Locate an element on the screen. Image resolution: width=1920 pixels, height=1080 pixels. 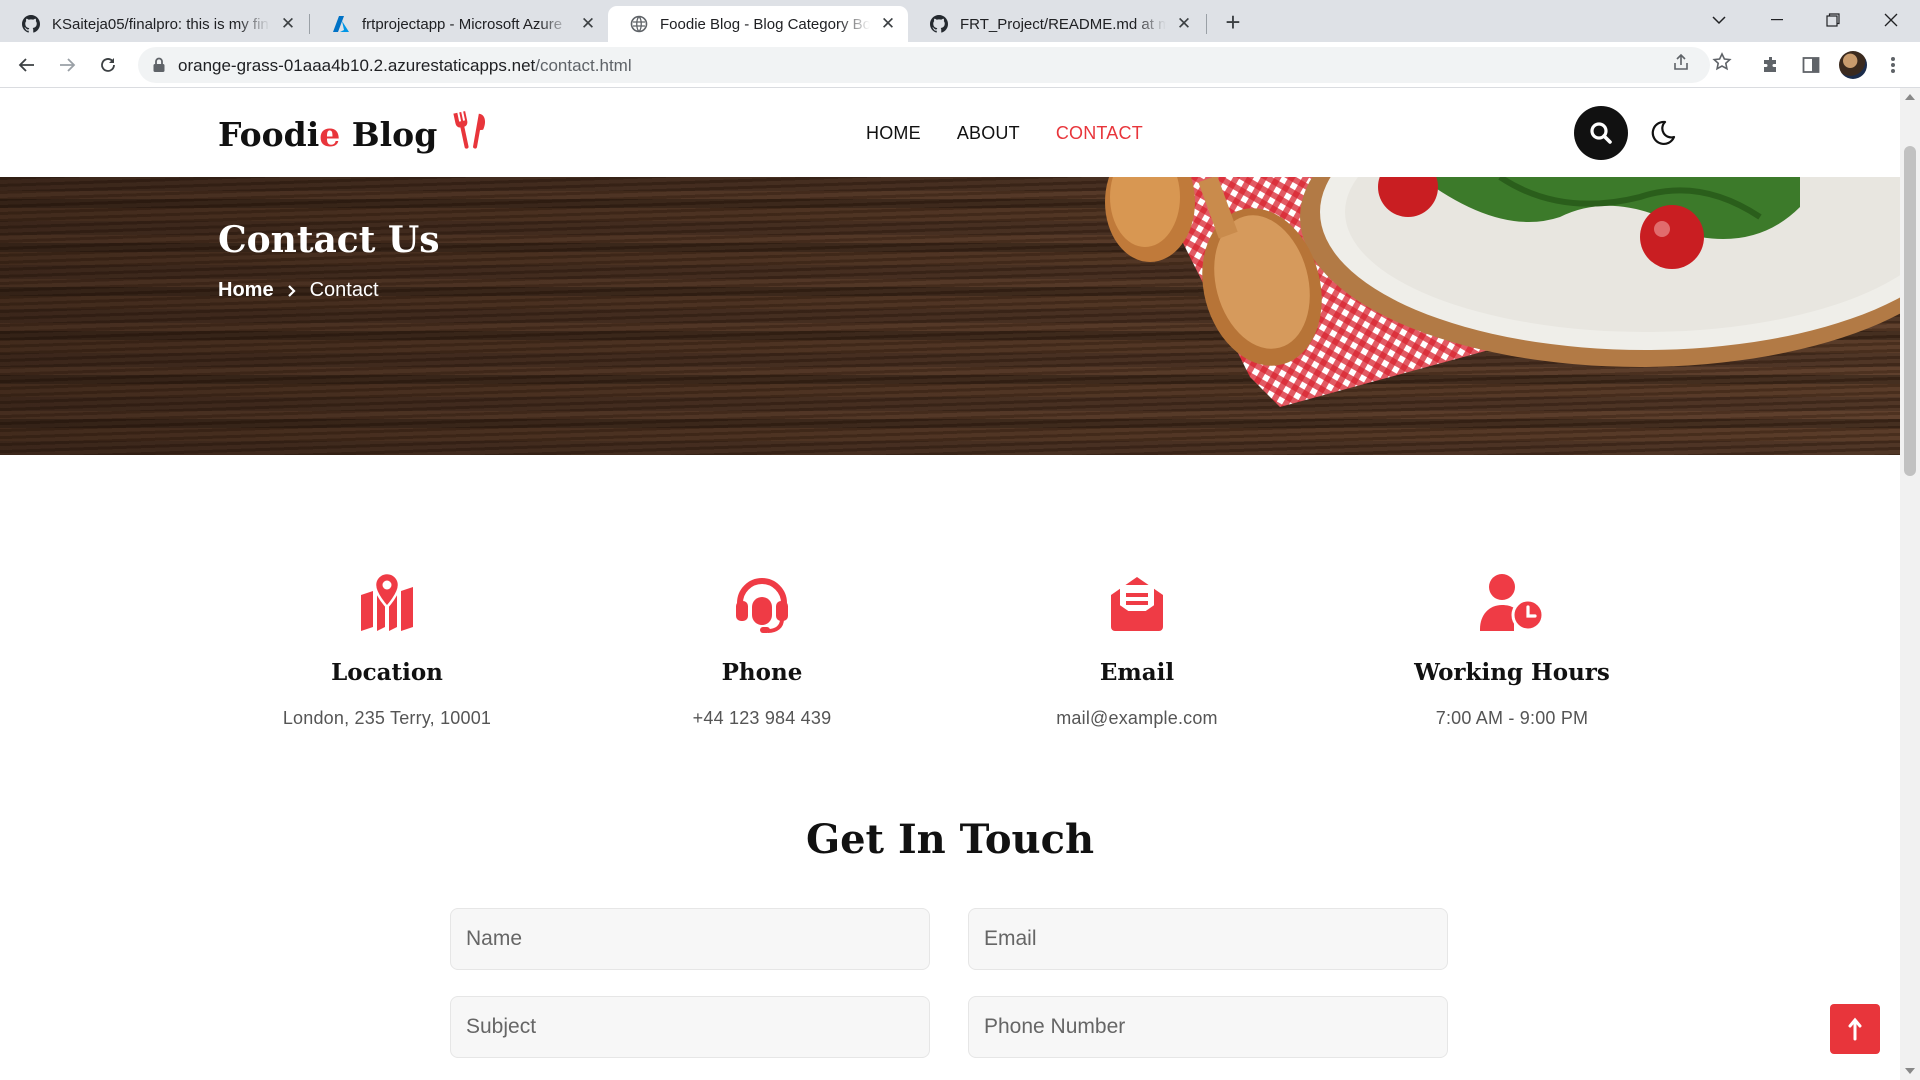
tab-search-icon is located at coordinates (1719, 20).